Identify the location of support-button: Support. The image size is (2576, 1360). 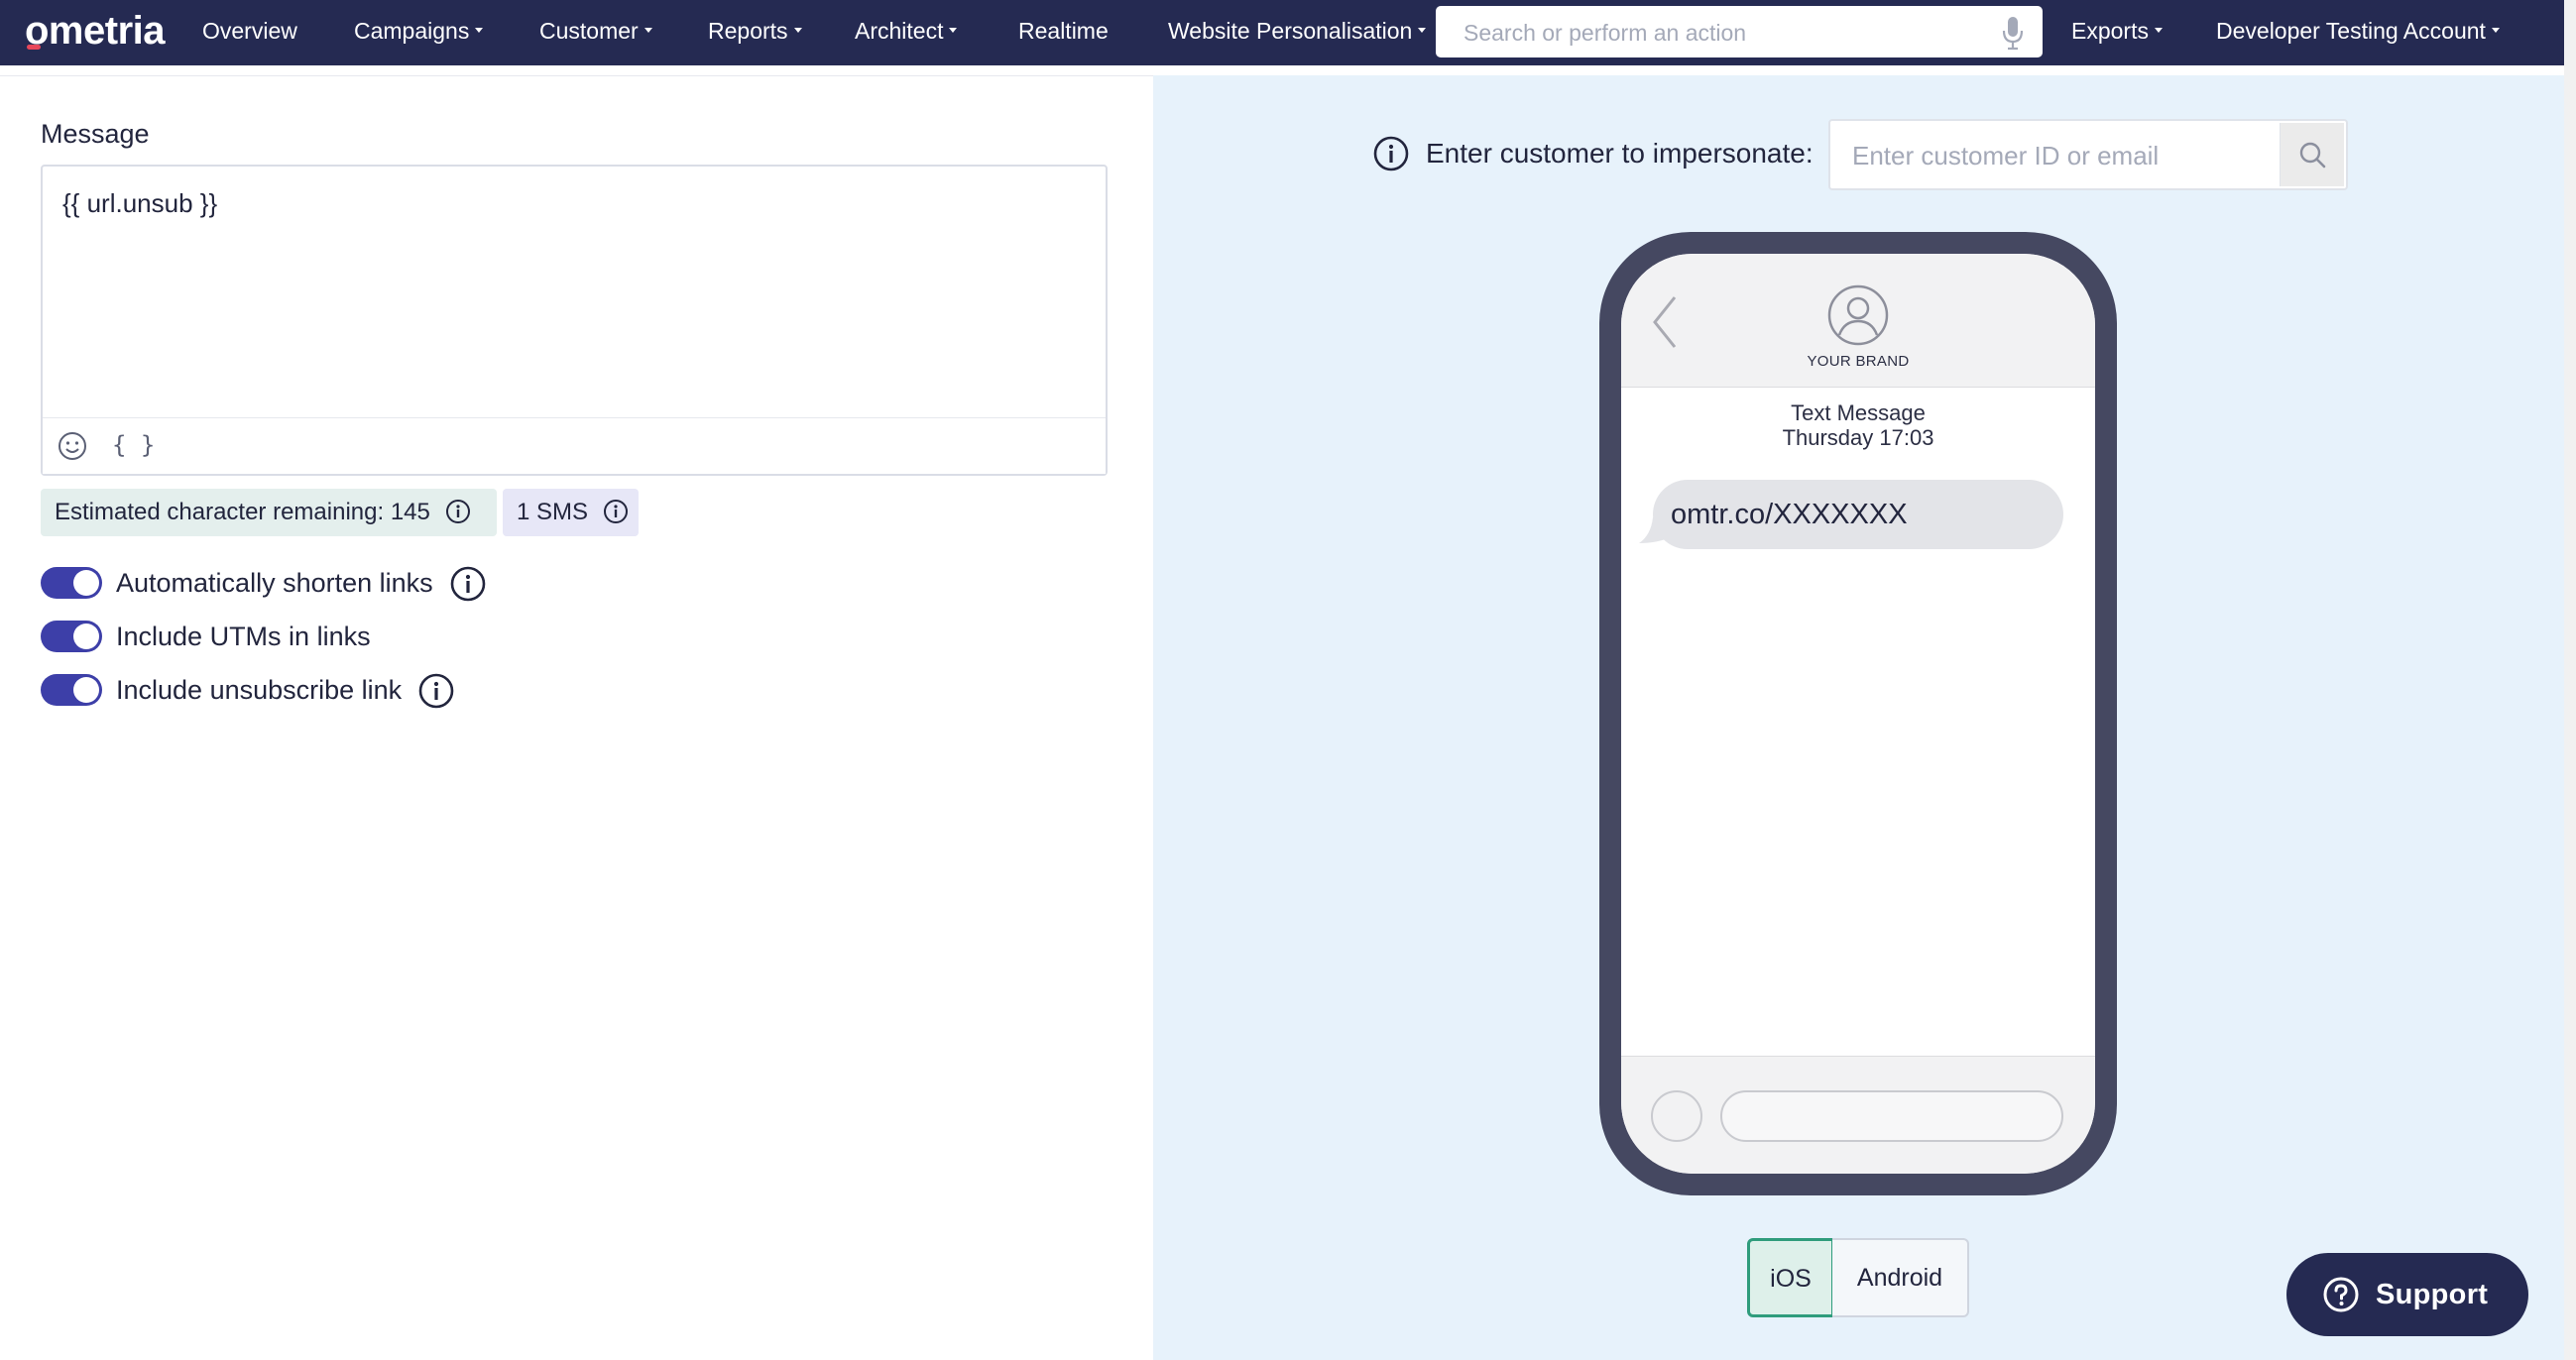
(2407, 1294).